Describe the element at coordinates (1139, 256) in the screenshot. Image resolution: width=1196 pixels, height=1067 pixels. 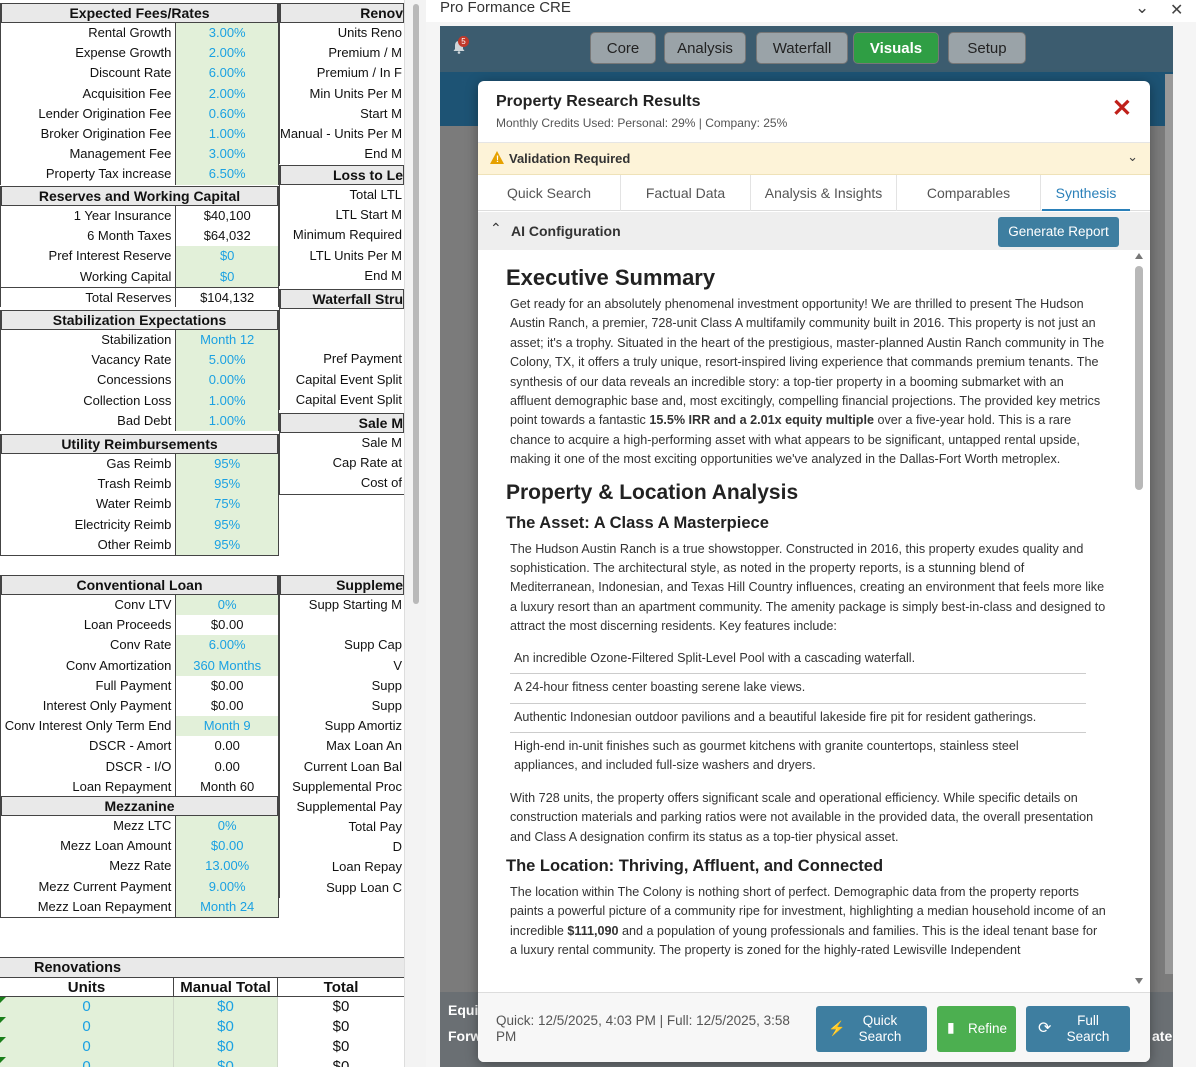
I see `scroll-up-arrow-icon` at that location.